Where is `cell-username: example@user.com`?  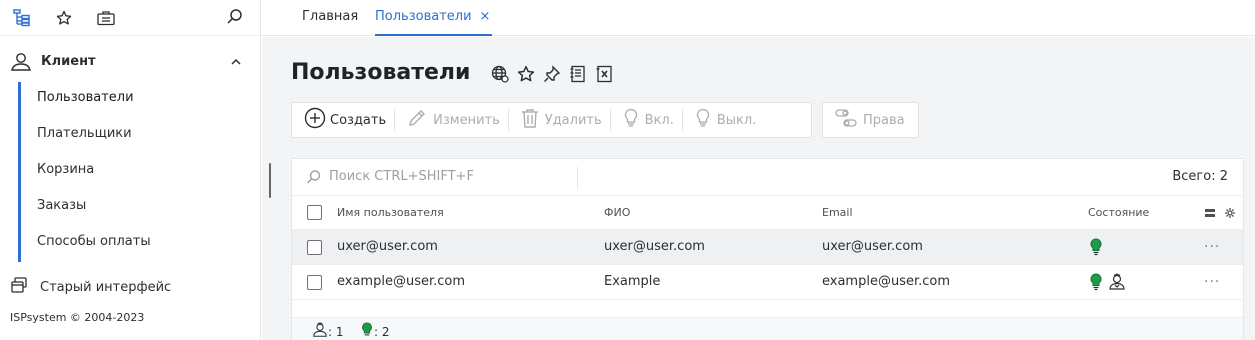
cell-username: example@user.com is located at coordinates (401, 281).